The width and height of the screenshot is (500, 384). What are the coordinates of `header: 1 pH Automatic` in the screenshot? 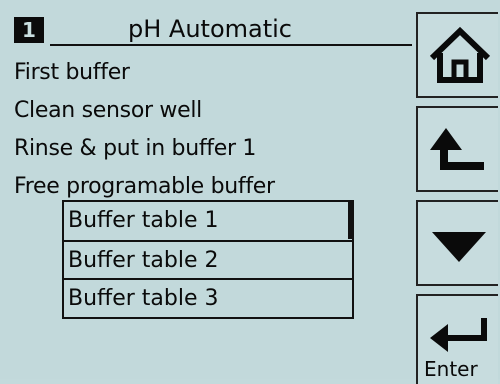 It's located at (214, 30).